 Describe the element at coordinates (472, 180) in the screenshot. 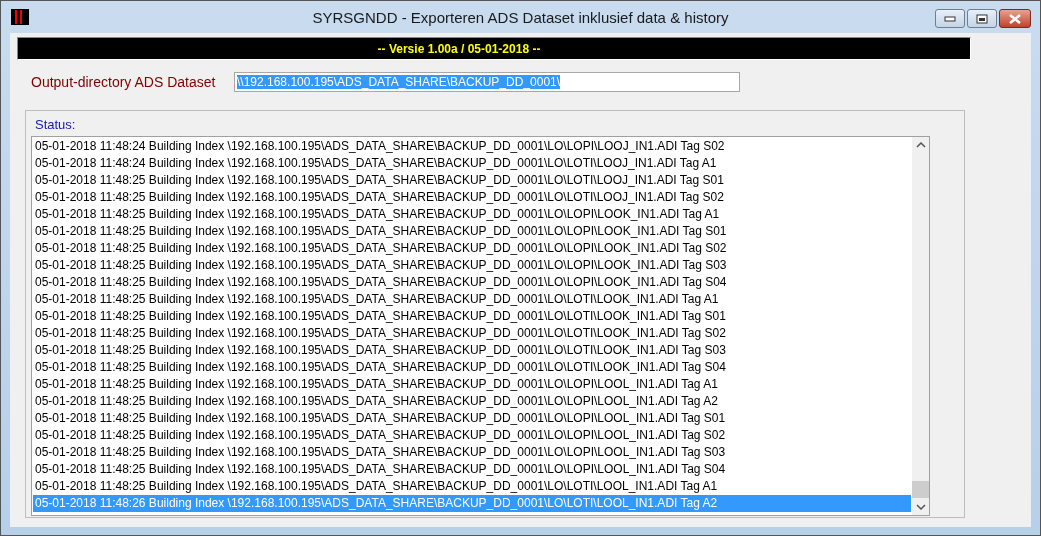

I see `log-row: 05-01-2018 11:48:25 Building Index \192.168.100.195\ADS_DATA_SHARE\BACKUP_DD_0001\LO\LOTI\LOOJ_IN1.ADI Tag S01` at that location.